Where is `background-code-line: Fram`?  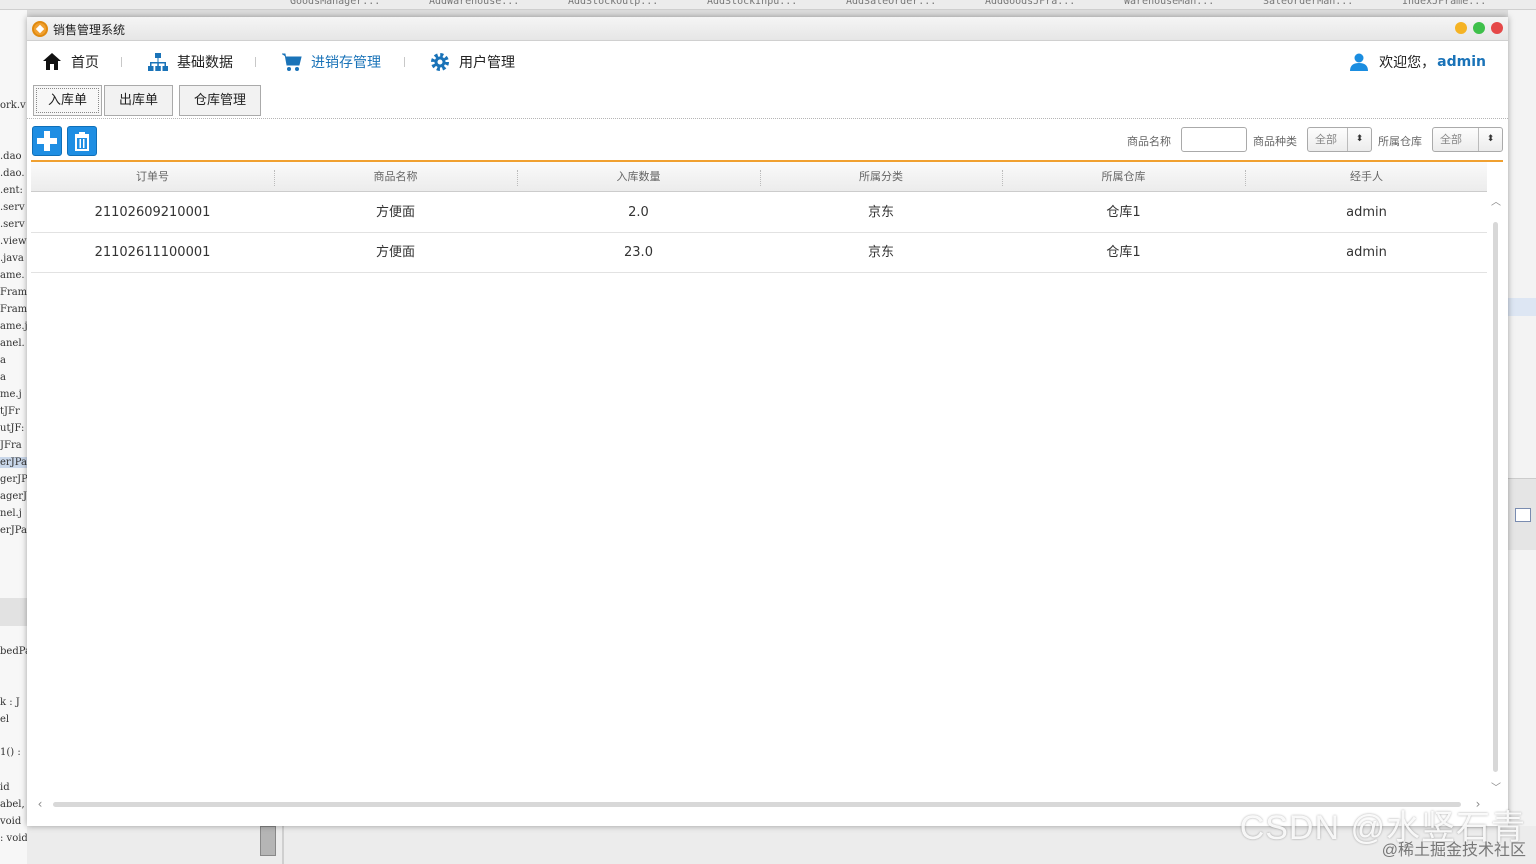 background-code-line: Fram is located at coordinates (13, 309).